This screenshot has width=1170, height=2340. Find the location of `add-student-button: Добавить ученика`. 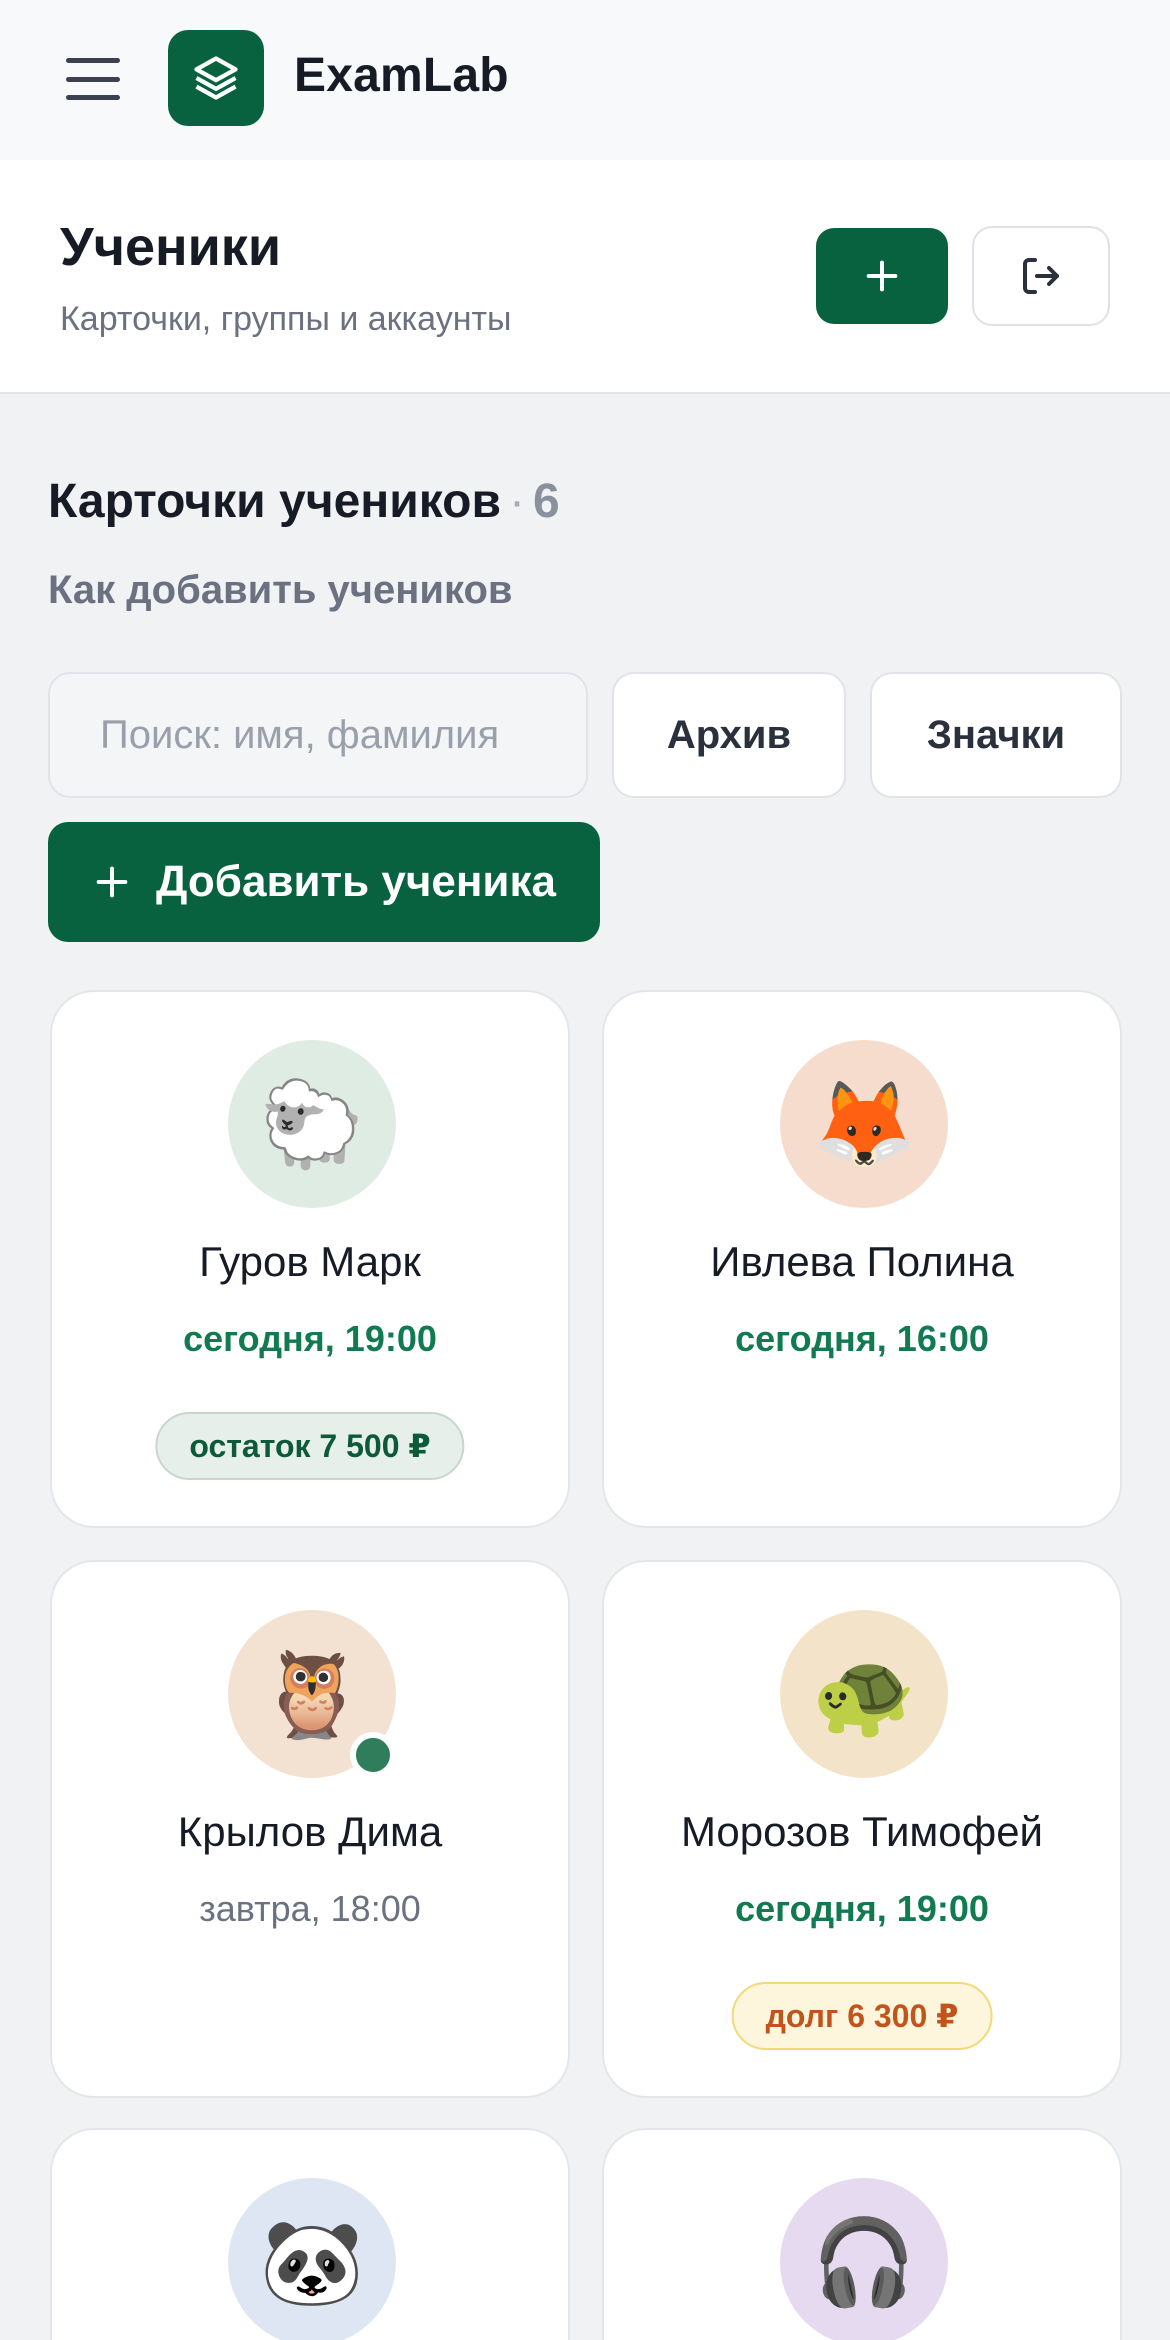

add-student-button: Добавить ученика is located at coordinates (324, 882).